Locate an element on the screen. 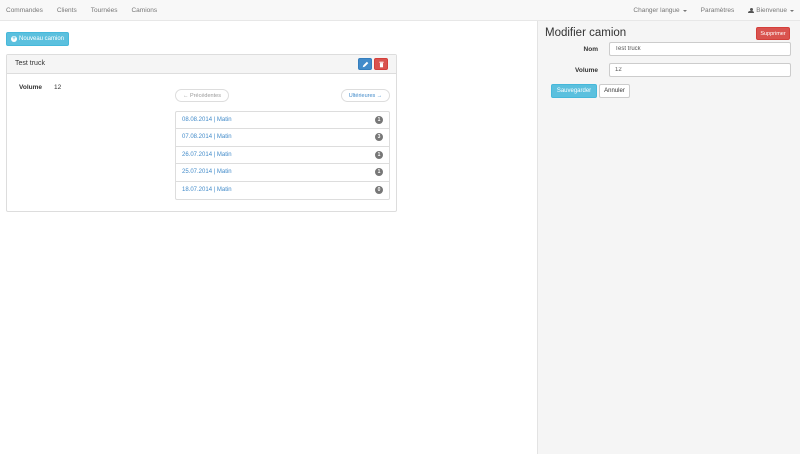 The image size is (800, 454). volume-field-label: Volume is located at coordinates (586, 70).